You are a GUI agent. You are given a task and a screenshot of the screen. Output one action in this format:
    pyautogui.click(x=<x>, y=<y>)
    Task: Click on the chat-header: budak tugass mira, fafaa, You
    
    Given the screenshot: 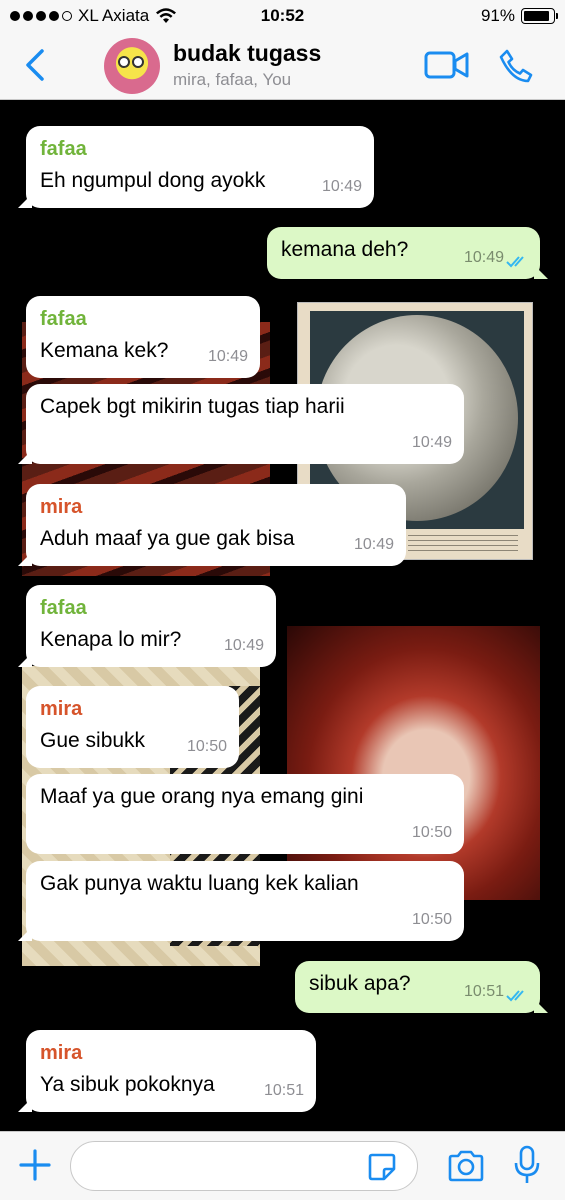 What is the action you would take?
    pyautogui.click(x=282, y=67)
    